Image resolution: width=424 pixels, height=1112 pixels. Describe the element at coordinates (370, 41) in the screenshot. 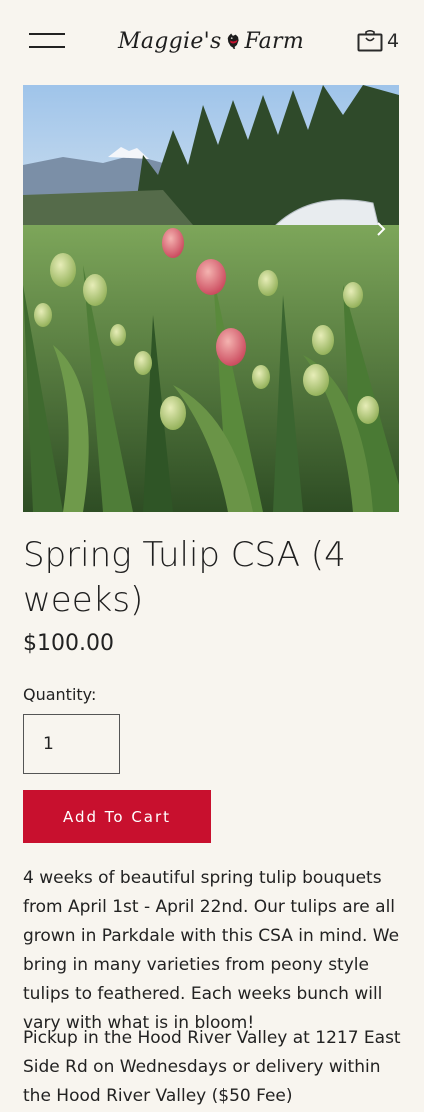

I see `cart-icon` at that location.